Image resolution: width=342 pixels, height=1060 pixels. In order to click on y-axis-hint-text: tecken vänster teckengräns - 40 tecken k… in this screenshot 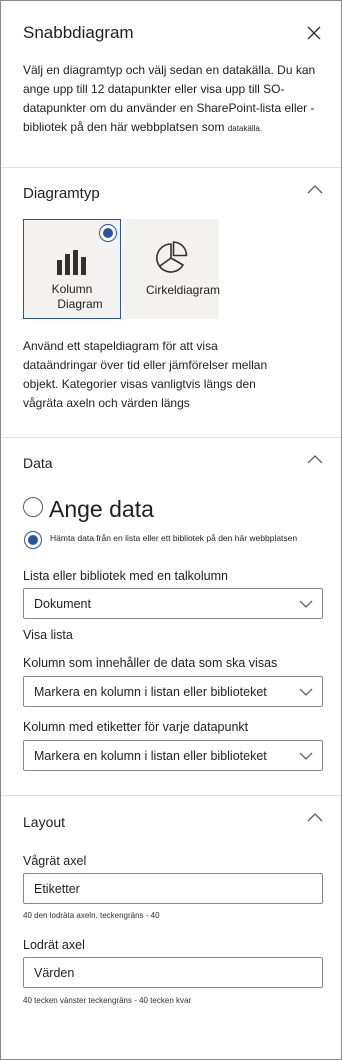, I will do `click(113, 1000)`.